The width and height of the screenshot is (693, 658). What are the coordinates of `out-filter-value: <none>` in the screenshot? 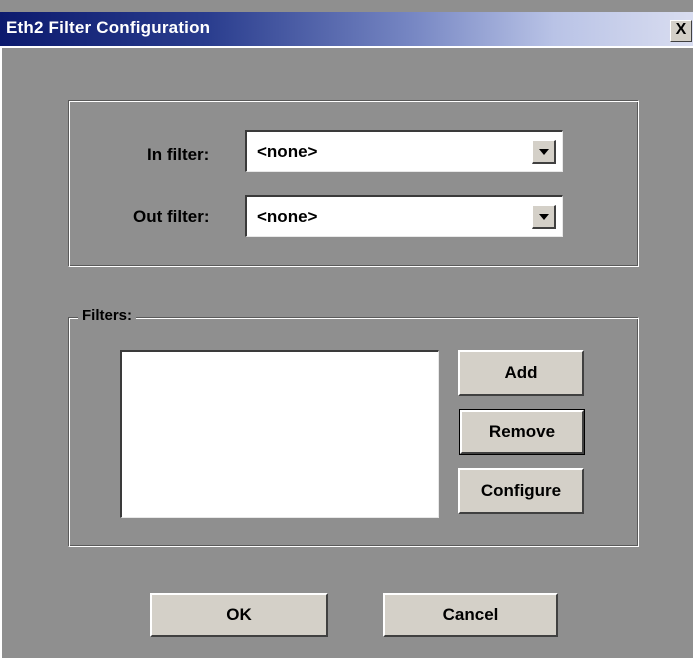 It's located at (287, 216).